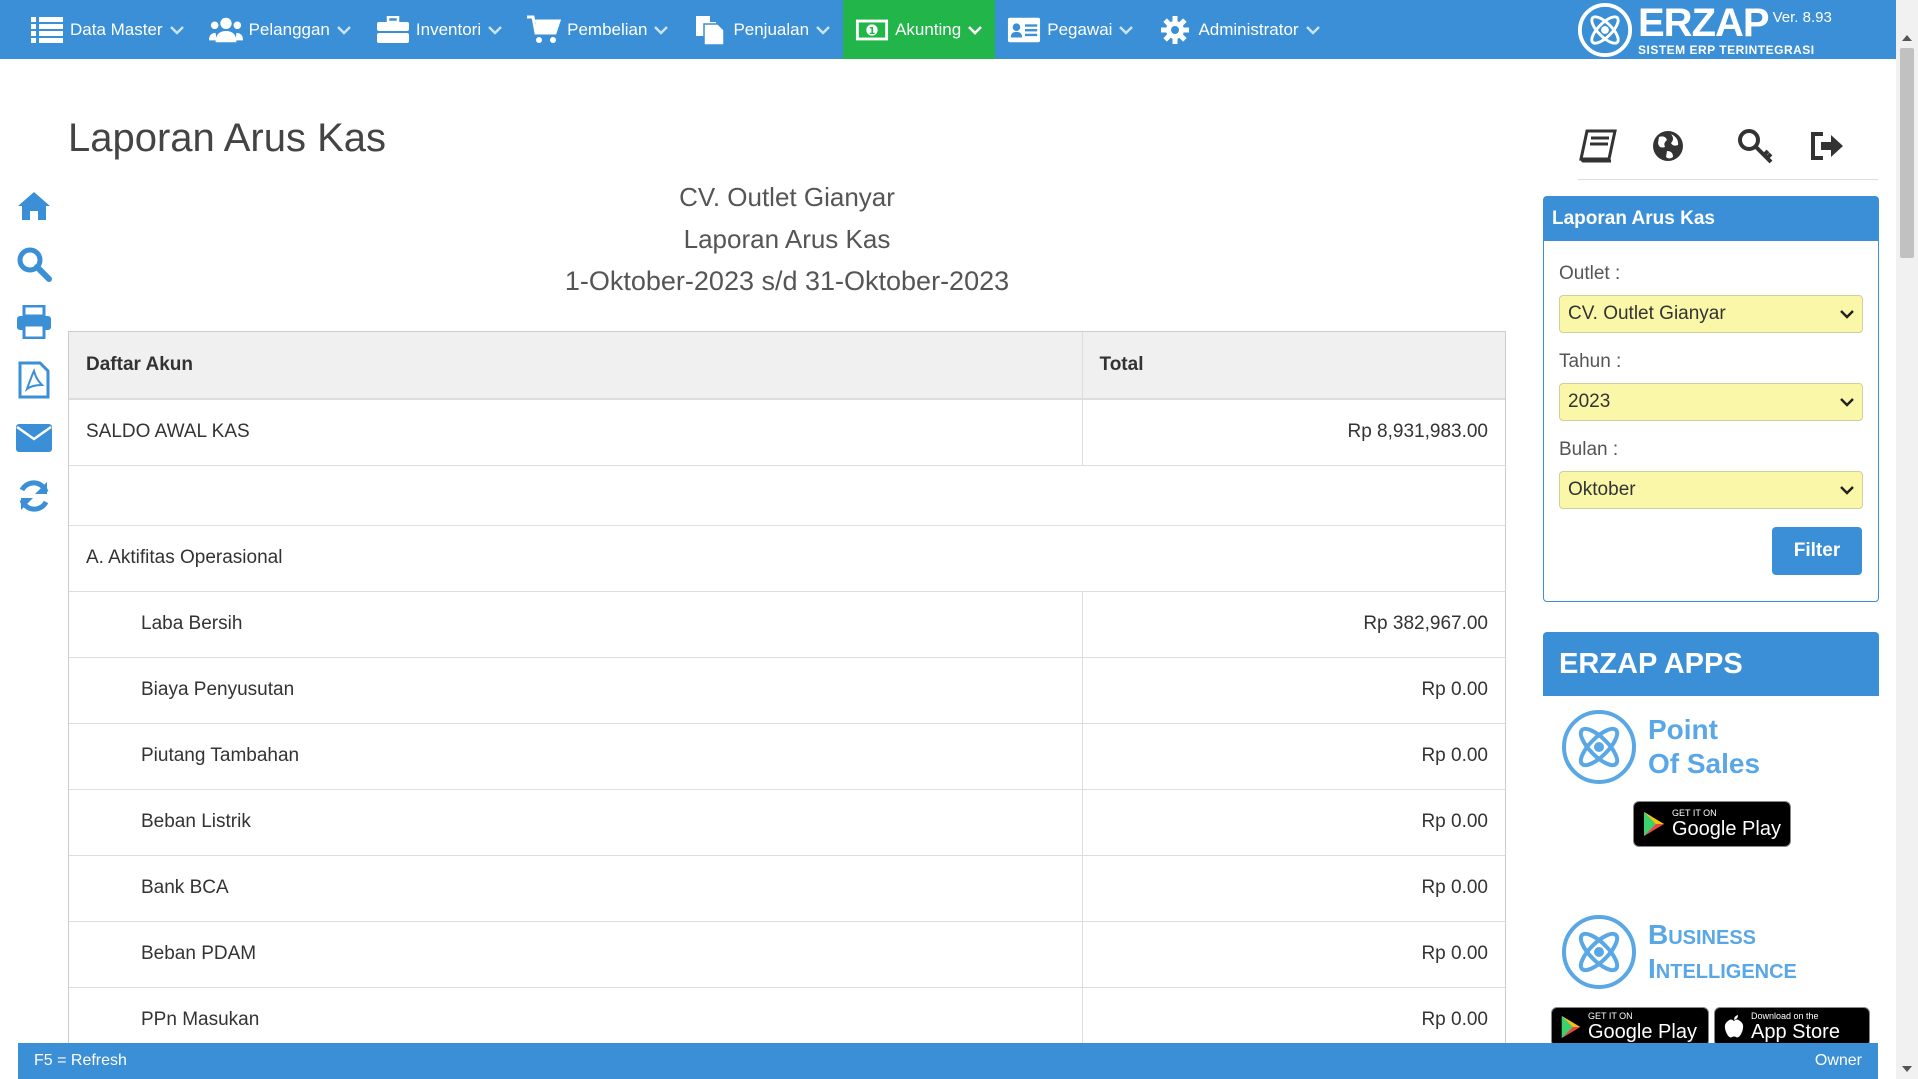  I want to click on nav-inventori: Inventori, so click(439, 29).